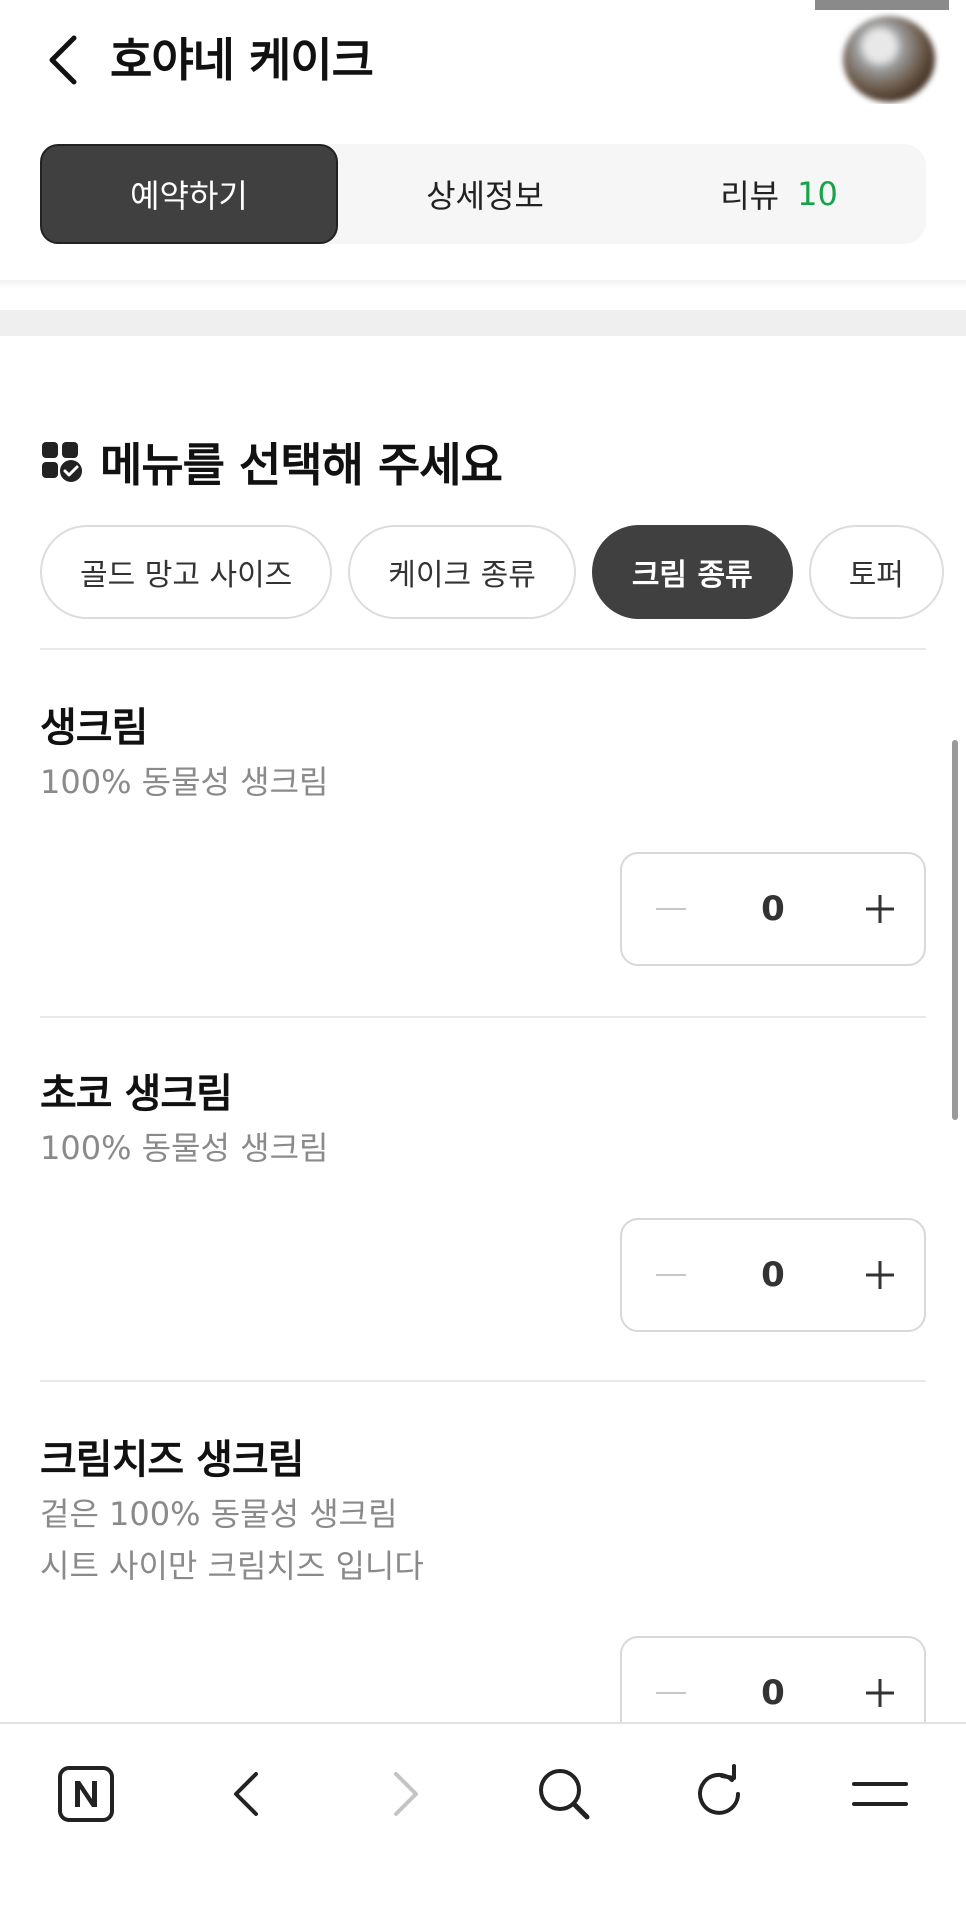 The width and height of the screenshot is (966, 1924). I want to click on menu-button, so click(880, 1794).